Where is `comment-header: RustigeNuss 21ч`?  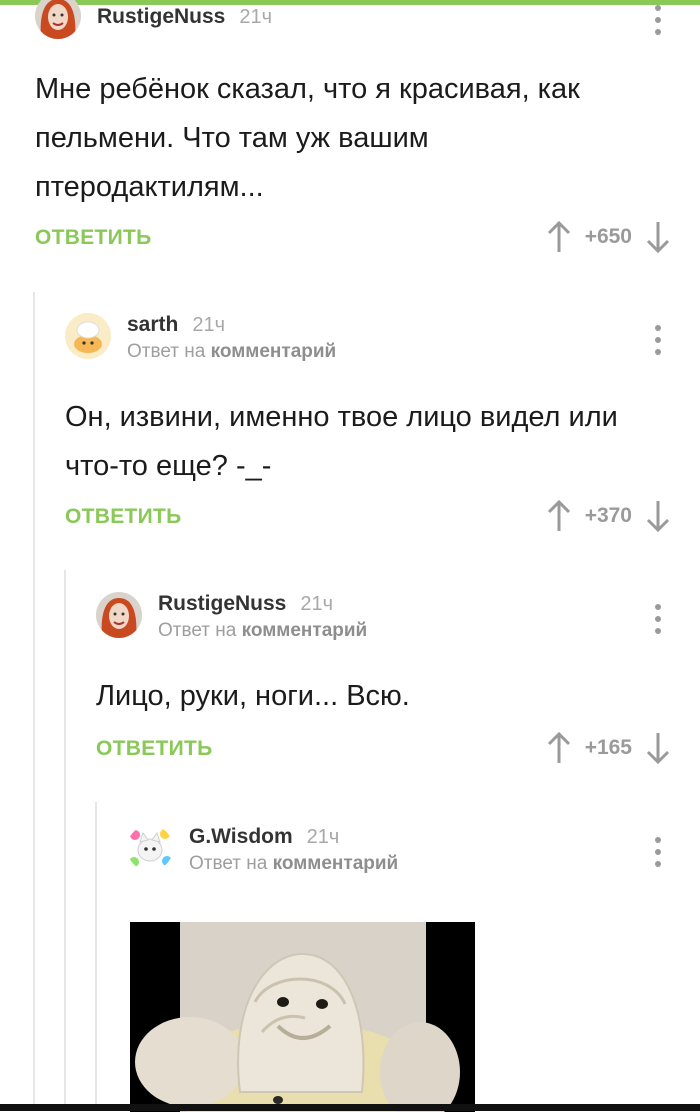 comment-header: RustigeNuss 21ч is located at coordinates (352, 22).